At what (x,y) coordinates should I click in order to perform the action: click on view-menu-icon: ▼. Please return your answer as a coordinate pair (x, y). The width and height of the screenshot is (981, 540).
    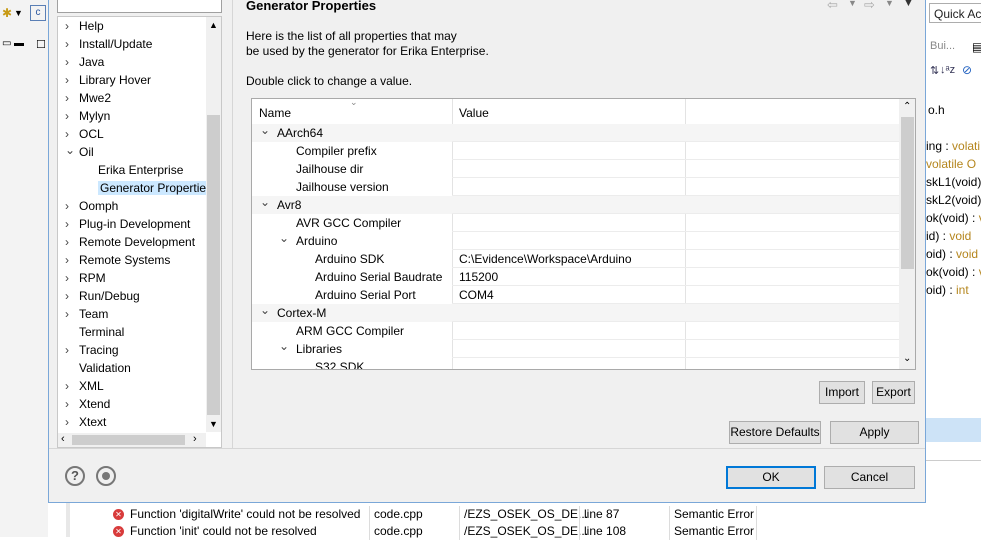
    Looking at the image, I should click on (908, 4).